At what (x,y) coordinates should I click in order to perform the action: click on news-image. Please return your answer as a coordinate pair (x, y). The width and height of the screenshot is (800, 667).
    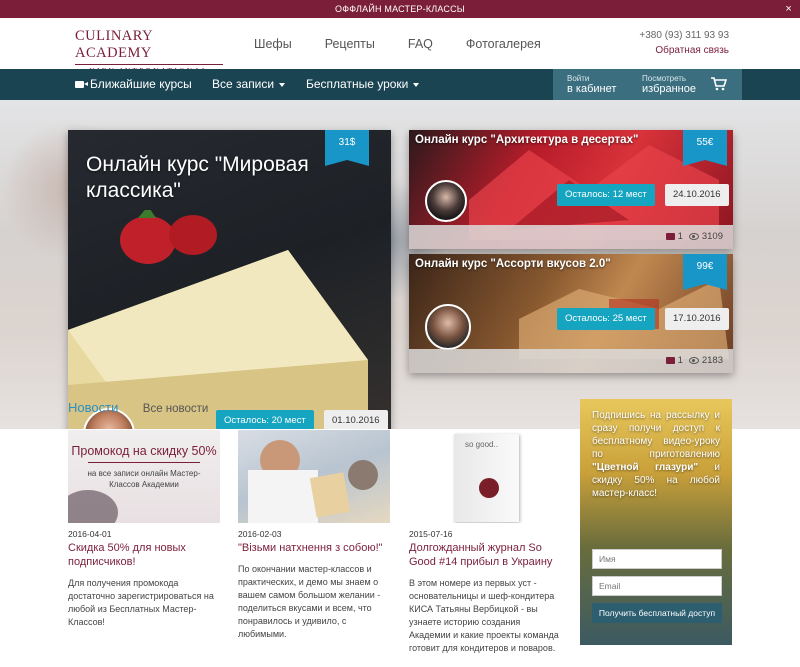
    Looking at the image, I should click on (314, 476).